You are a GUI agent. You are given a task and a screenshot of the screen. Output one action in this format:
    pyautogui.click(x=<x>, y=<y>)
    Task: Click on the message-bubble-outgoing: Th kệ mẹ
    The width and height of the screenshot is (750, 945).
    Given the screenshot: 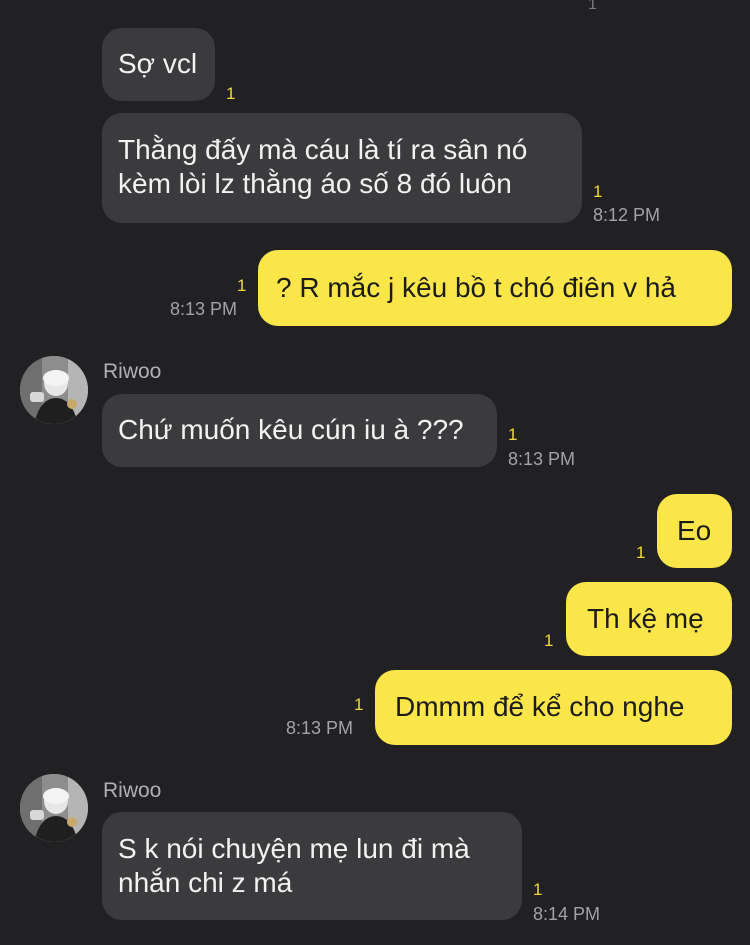 What is the action you would take?
    pyautogui.click(x=649, y=619)
    